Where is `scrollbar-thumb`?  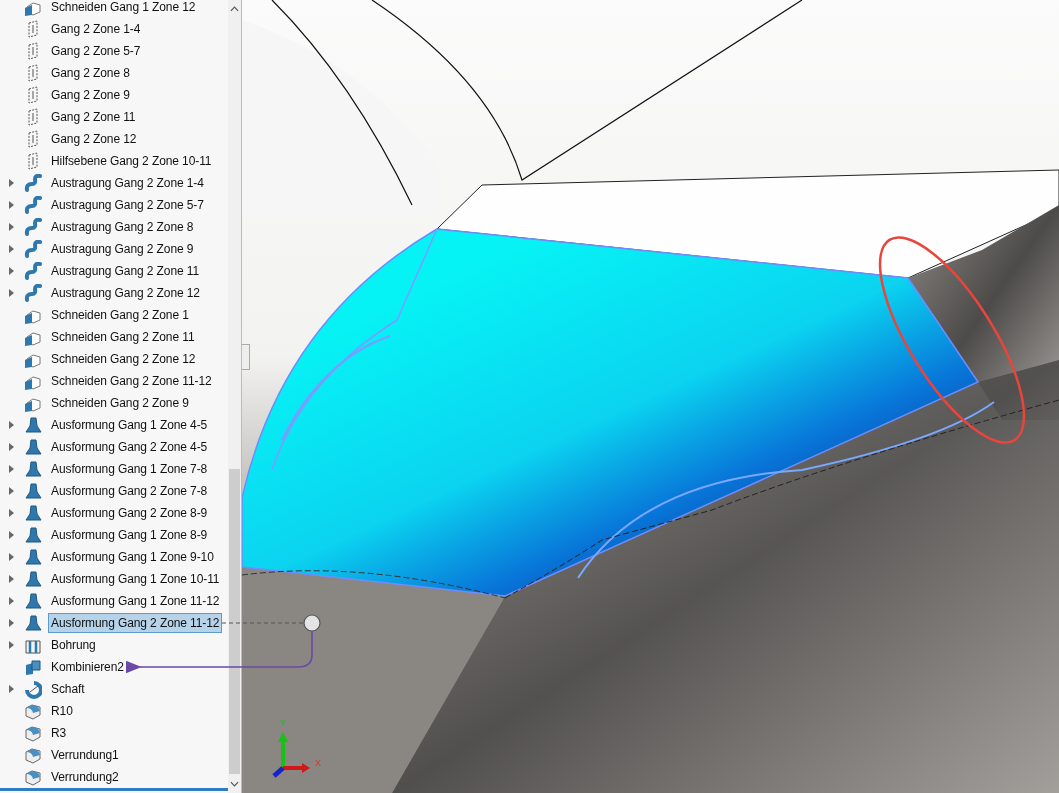 scrollbar-thumb is located at coordinates (234, 621).